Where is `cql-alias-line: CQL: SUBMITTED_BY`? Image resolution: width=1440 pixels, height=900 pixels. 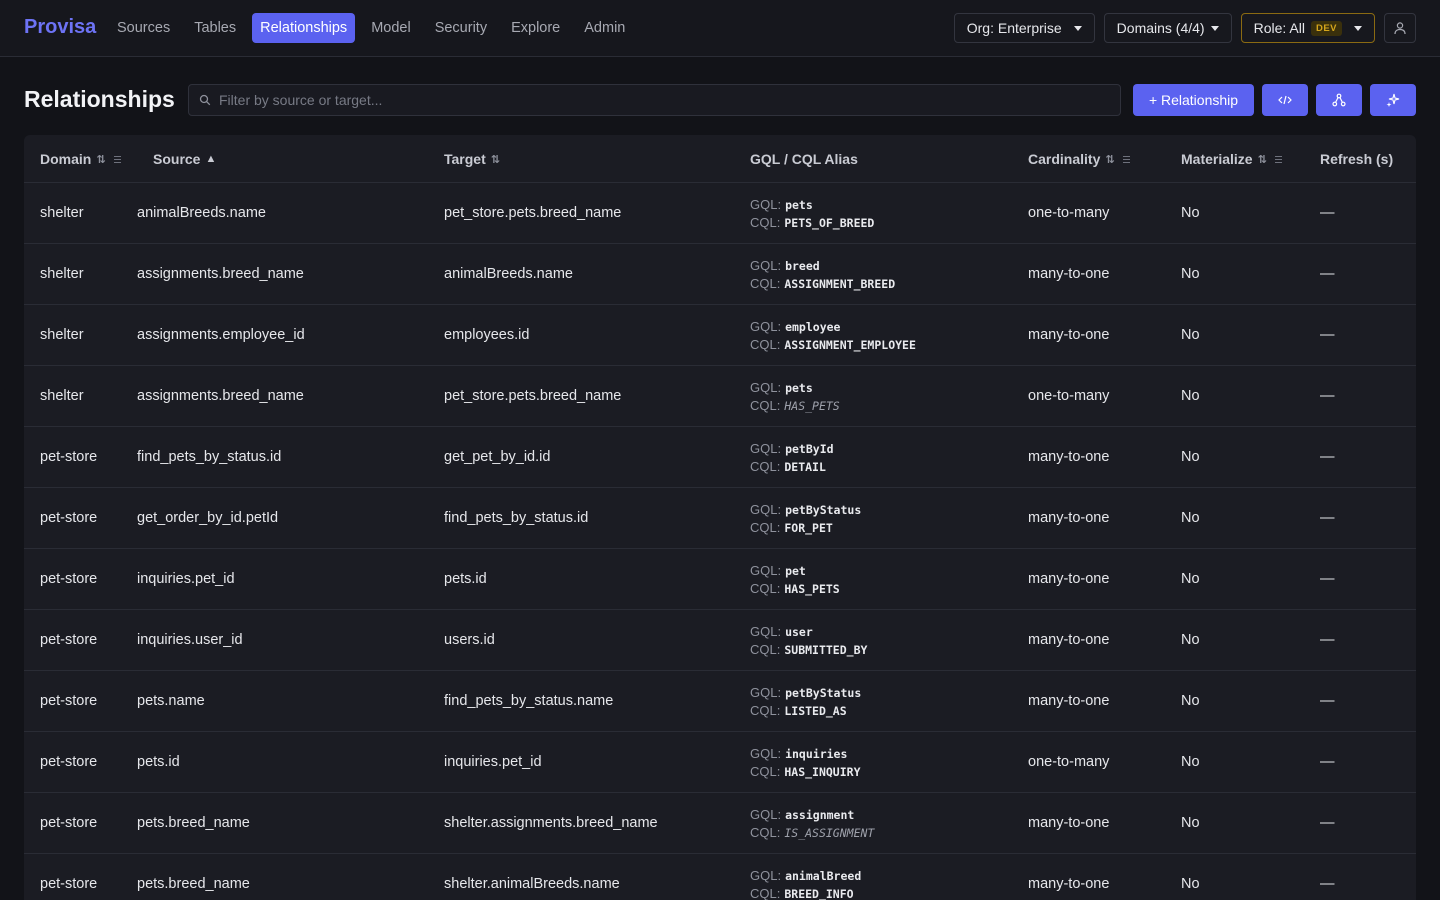 cql-alias-line: CQL: SUBMITTED_BY is located at coordinates (808, 649).